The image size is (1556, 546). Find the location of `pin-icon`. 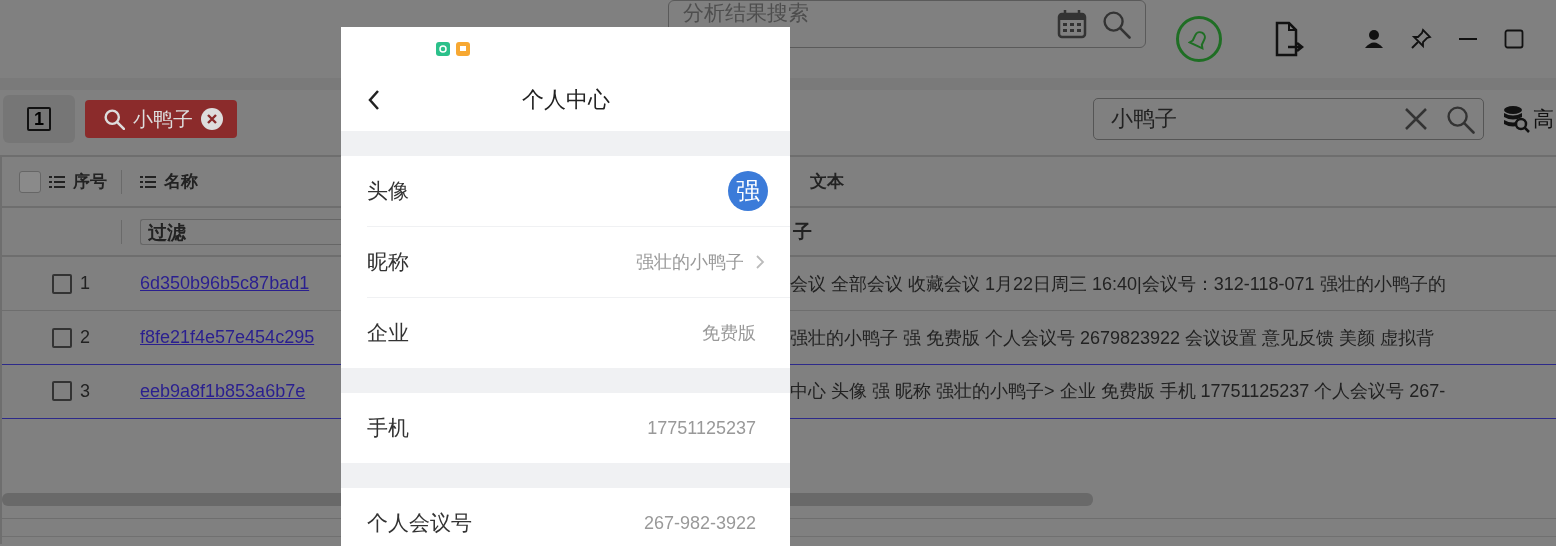

pin-icon is located at coordinates (1421, 39).